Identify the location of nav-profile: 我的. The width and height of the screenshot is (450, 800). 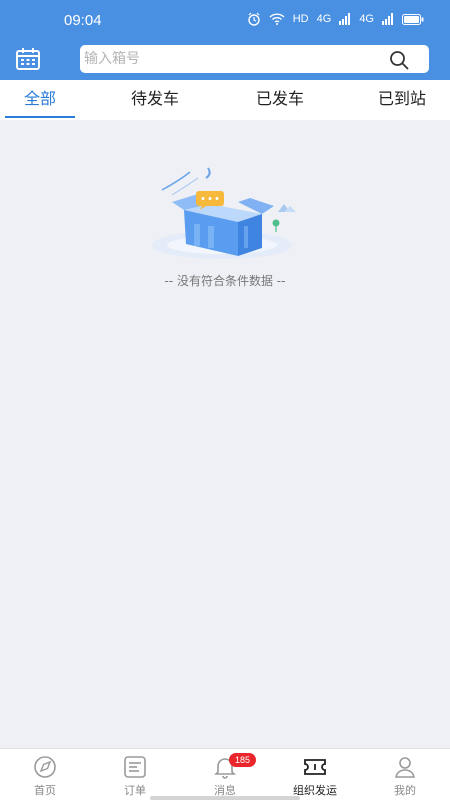
(405, 774).